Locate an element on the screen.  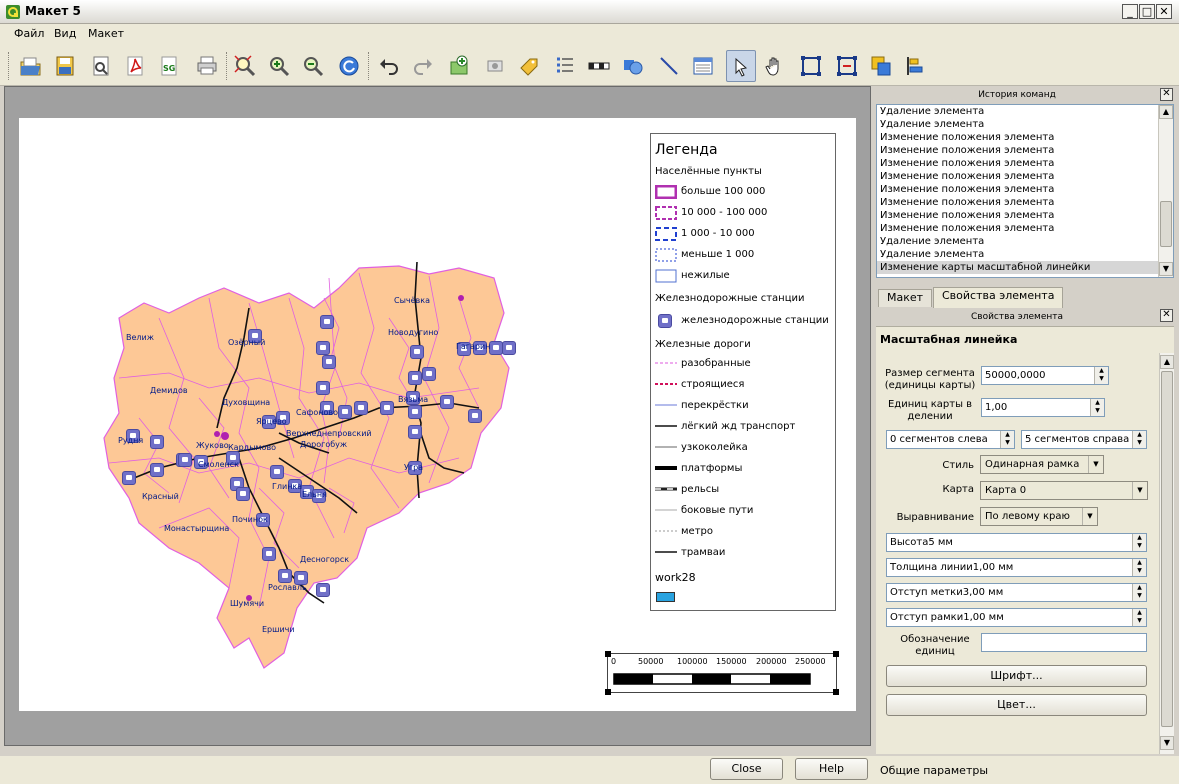
zoom-in-icon is located at coordinates (279, 66).